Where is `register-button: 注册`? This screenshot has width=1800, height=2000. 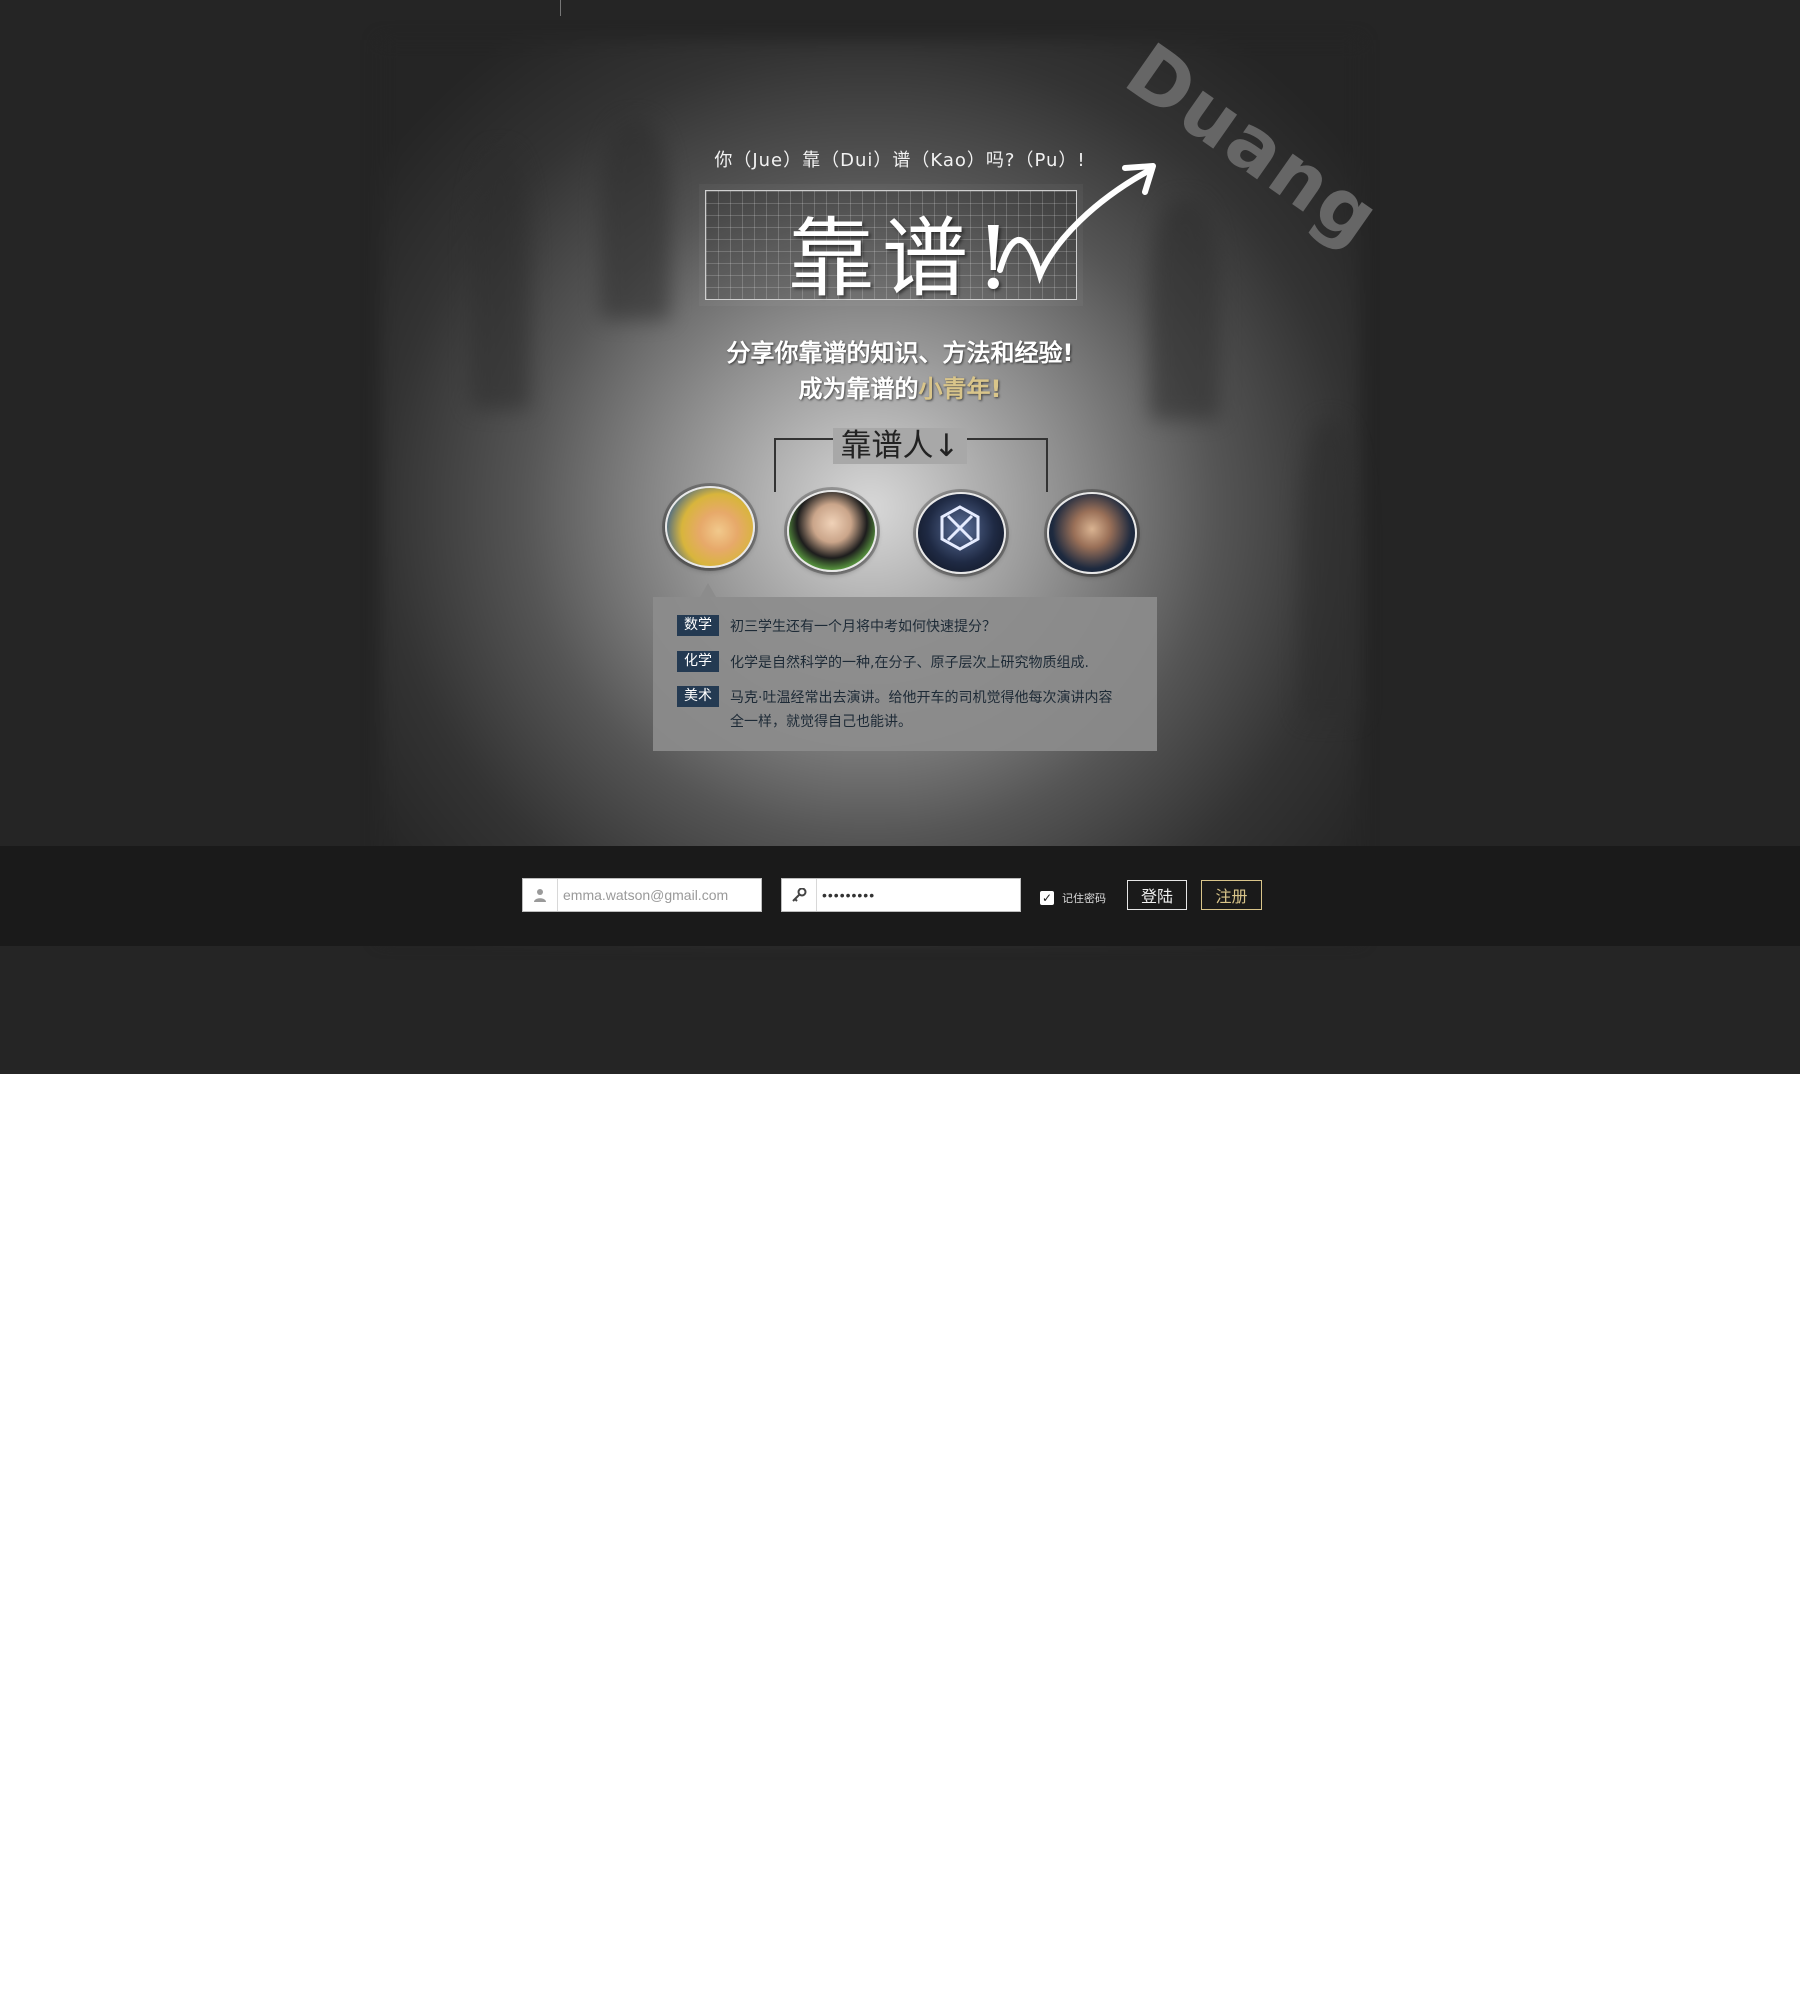
register-button: 注册 is located at coordinates (1231, 895).